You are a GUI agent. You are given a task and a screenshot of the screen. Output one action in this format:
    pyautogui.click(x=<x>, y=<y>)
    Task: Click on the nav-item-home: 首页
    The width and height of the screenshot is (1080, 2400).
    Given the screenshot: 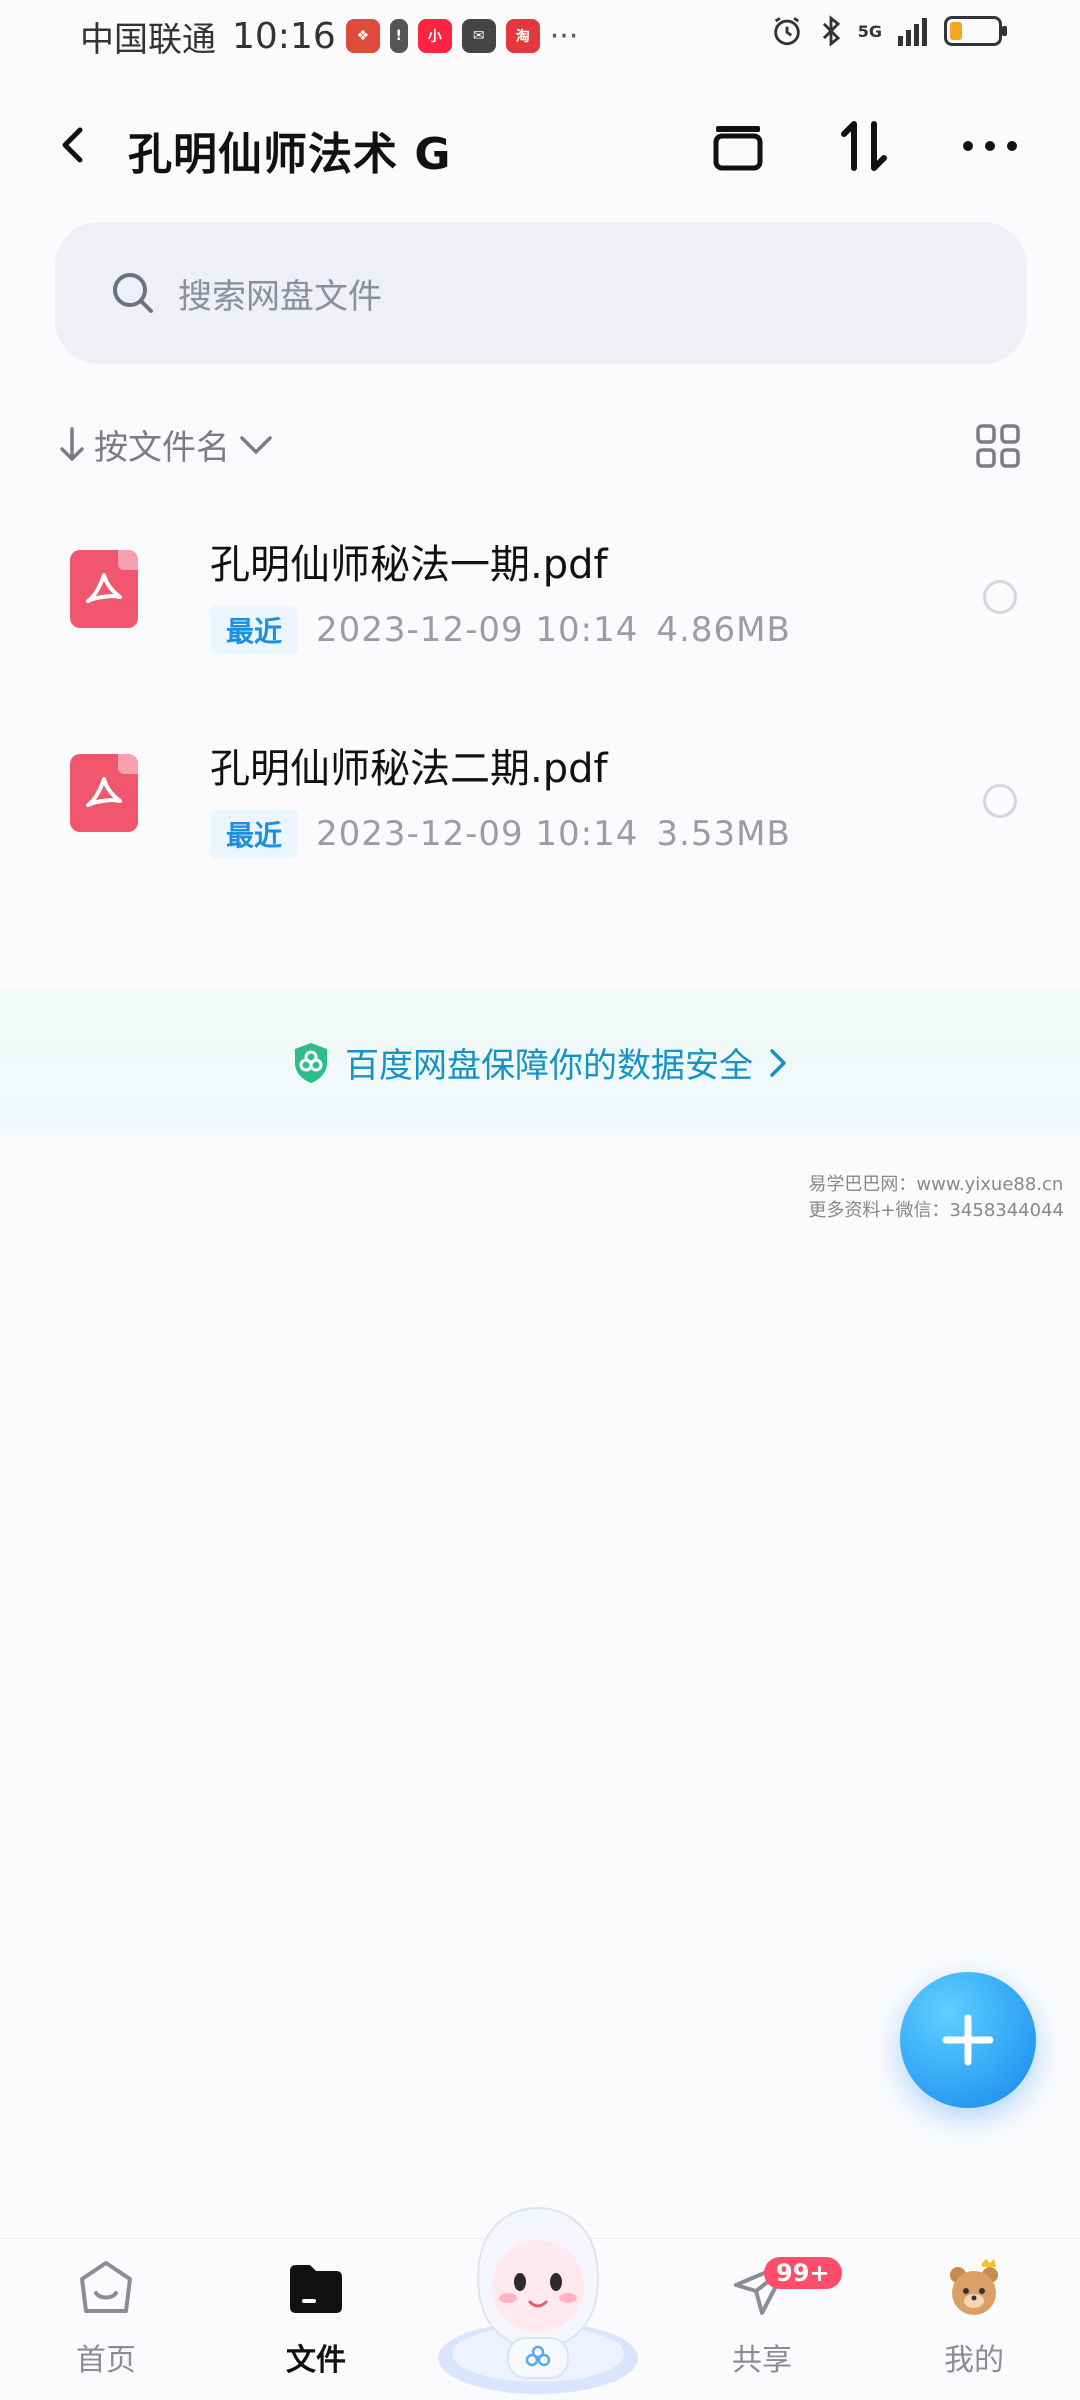 What is the action you would take?
    pyautogui.click(x=106, y=2318)
    